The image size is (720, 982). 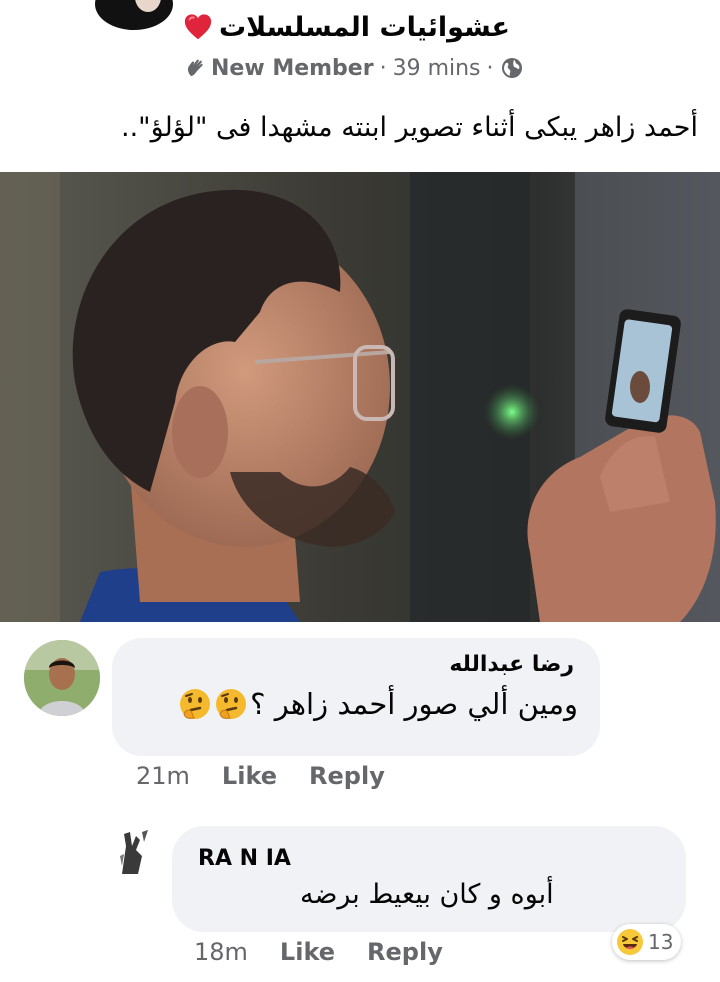 What do you see at coordinates (195, 67) in the screenshot?
I see `wave-icon` at bounding box center [195, 67].